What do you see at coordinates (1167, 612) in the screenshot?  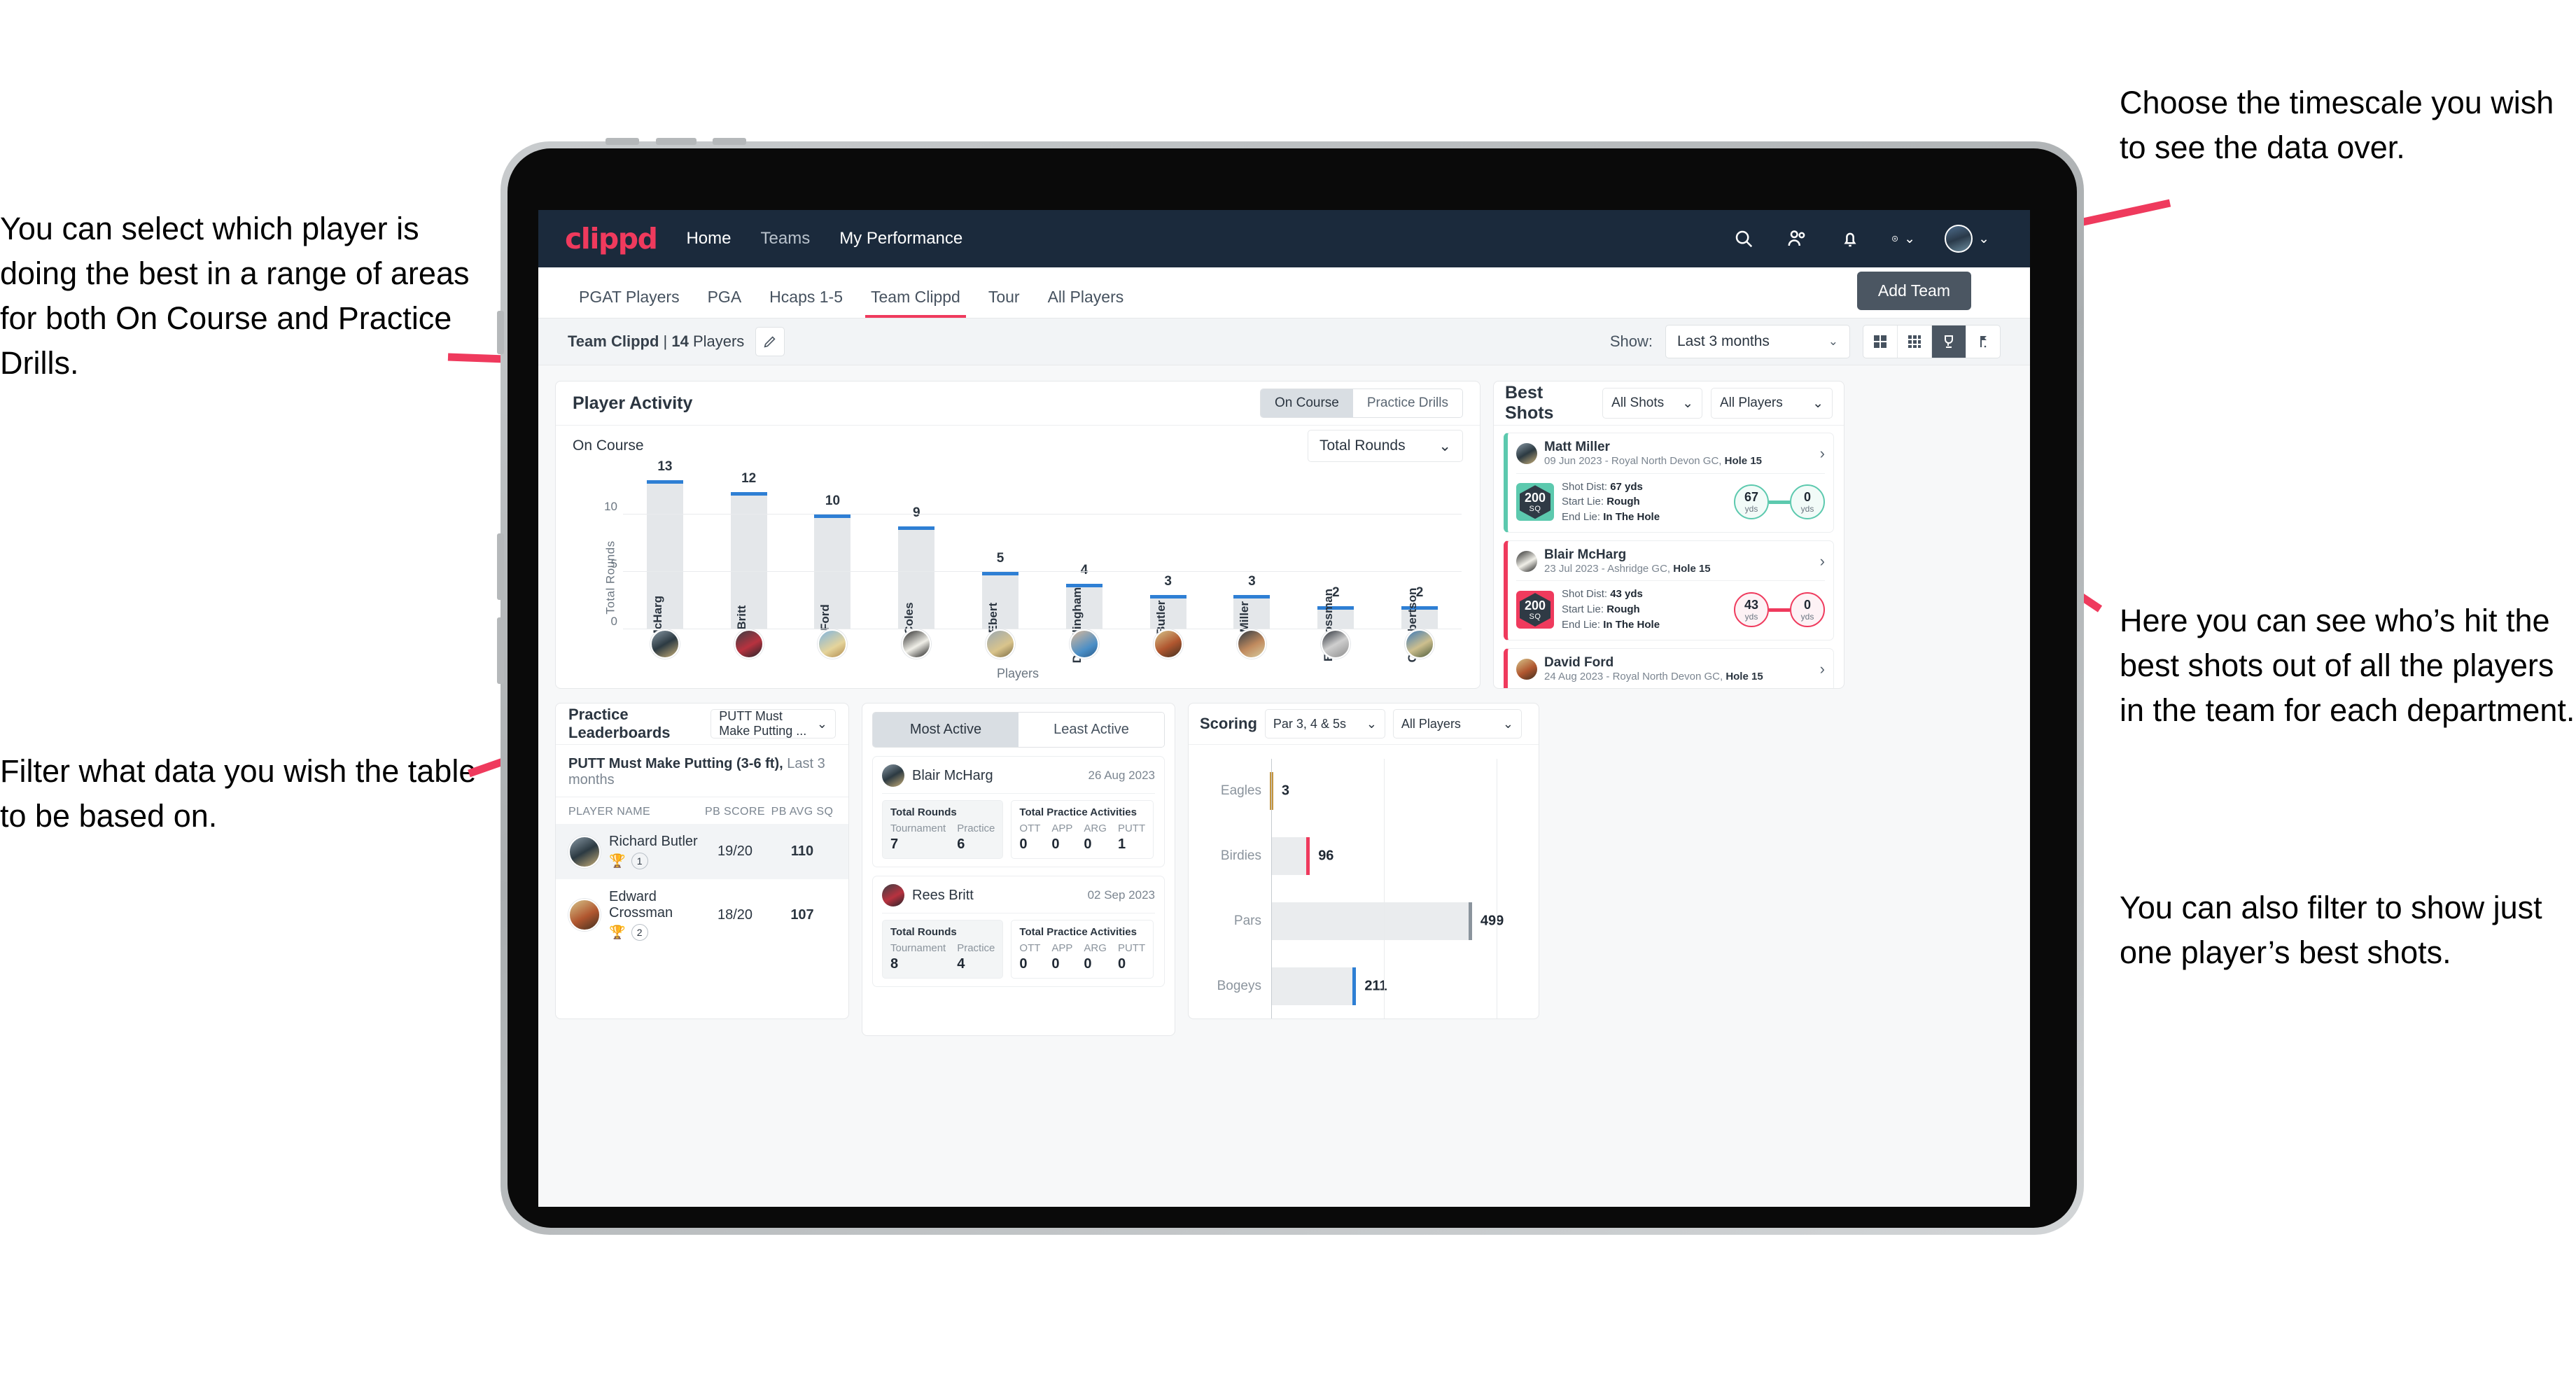 I see `chart-bar: 3 R. Butler` at bounding box center [1167, 612].